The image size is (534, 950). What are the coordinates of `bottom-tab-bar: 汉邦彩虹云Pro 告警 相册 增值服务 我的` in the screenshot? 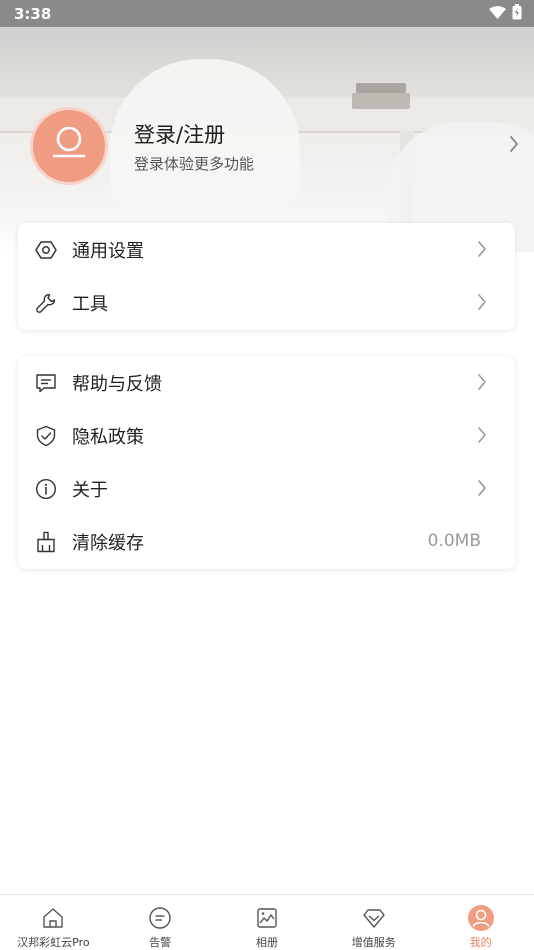 It's located at (267, 922).